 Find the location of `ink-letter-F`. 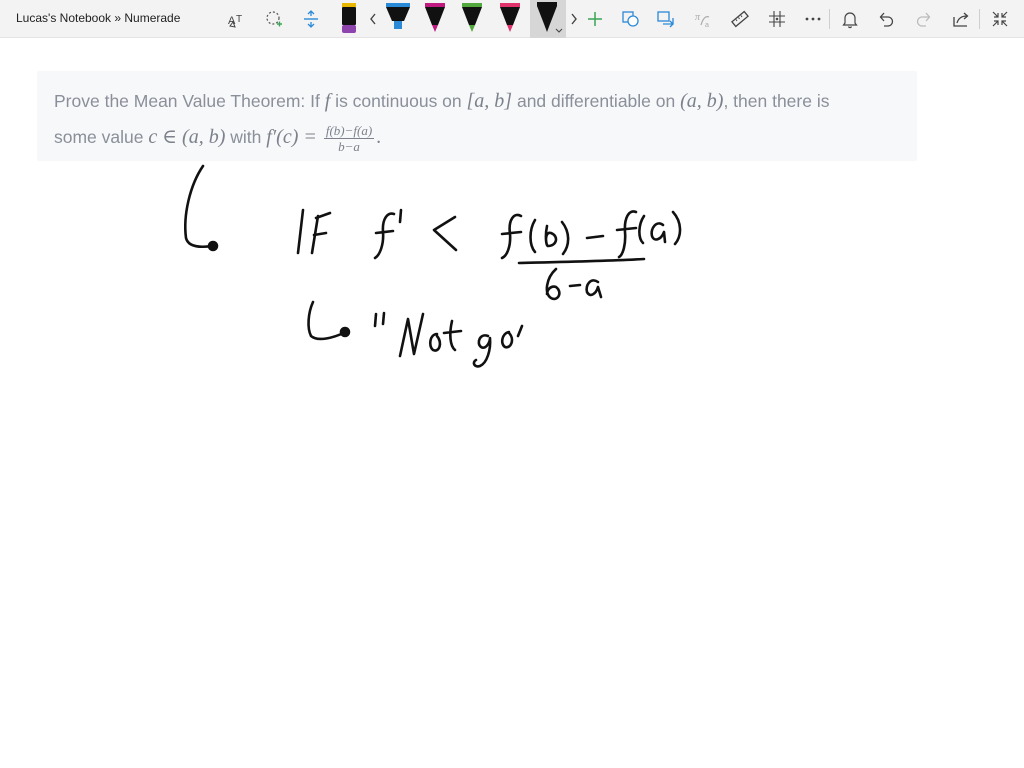

ink-letter-F is located at coordinates (321, 233).